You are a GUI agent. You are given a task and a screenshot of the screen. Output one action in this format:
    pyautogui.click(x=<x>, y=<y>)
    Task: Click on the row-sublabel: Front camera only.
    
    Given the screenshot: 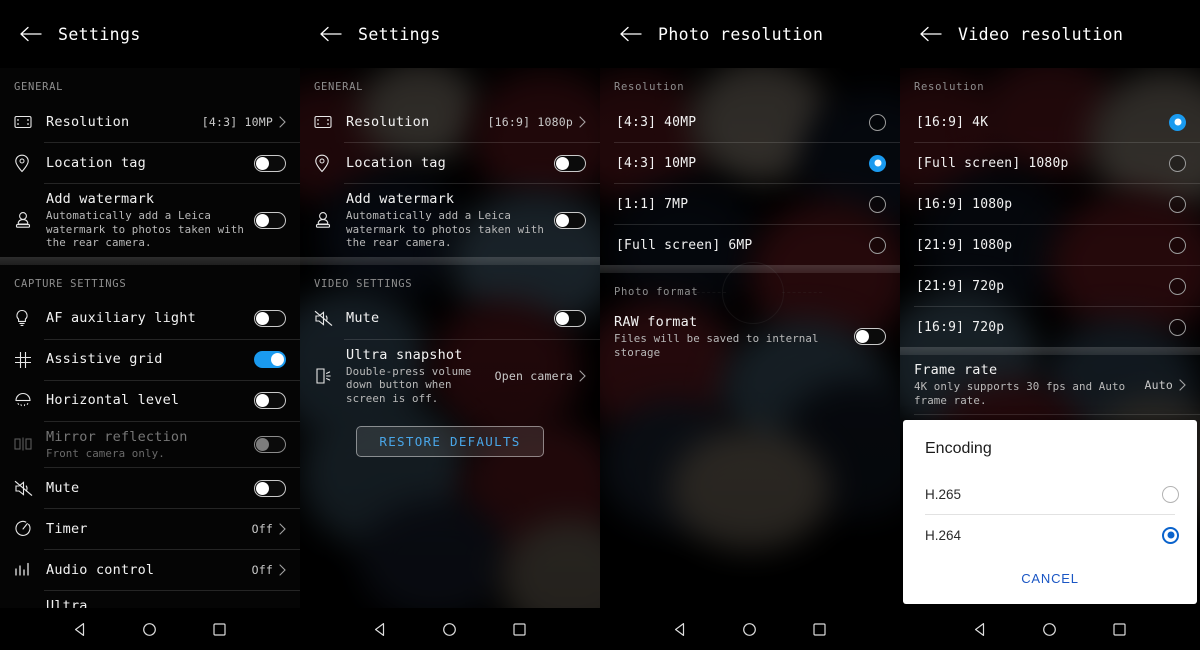 What is the action you would take?
    pyautogui.click(x=105, y=453)
    